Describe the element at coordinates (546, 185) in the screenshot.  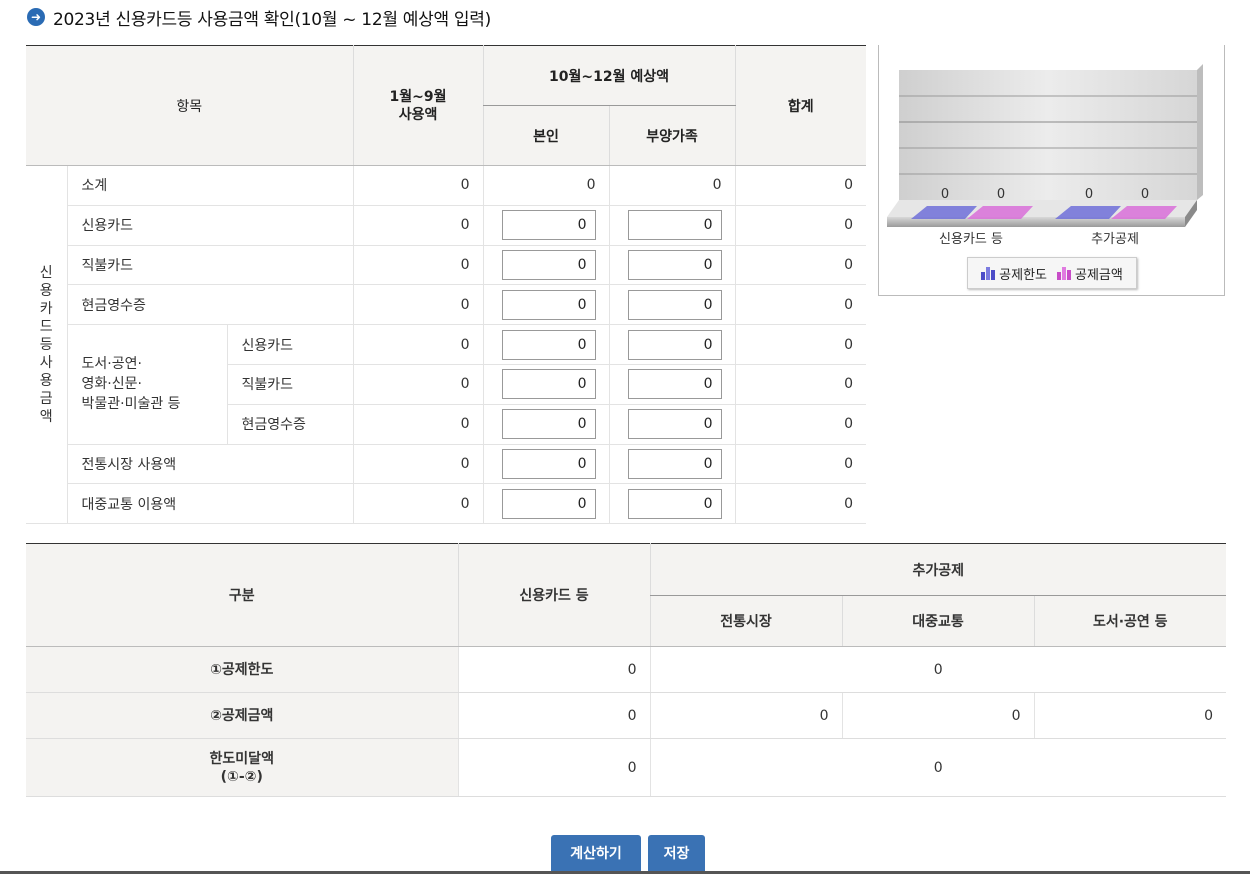
I see `self-value: 0` at that location.